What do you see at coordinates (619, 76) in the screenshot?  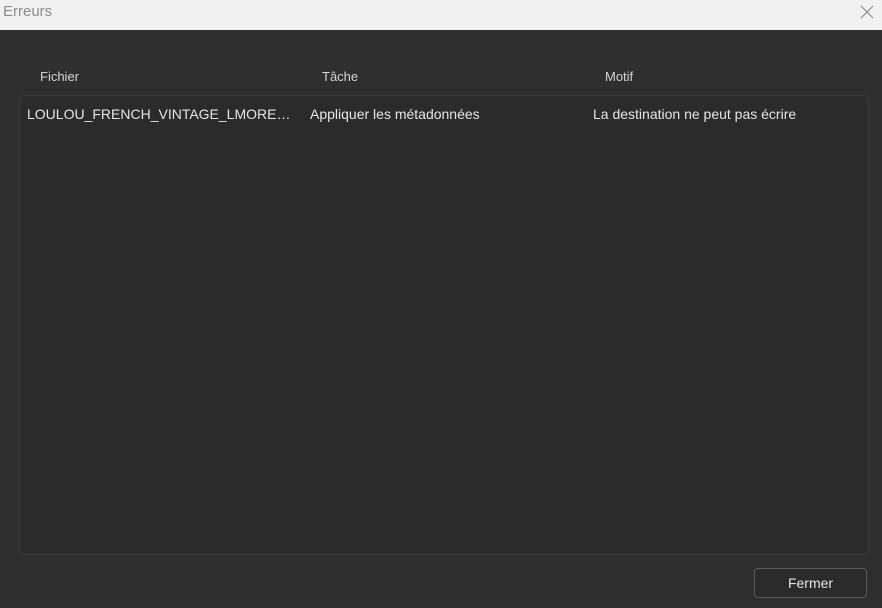 I see `column-header-reason: Motif` at bounding box center [619, 76].